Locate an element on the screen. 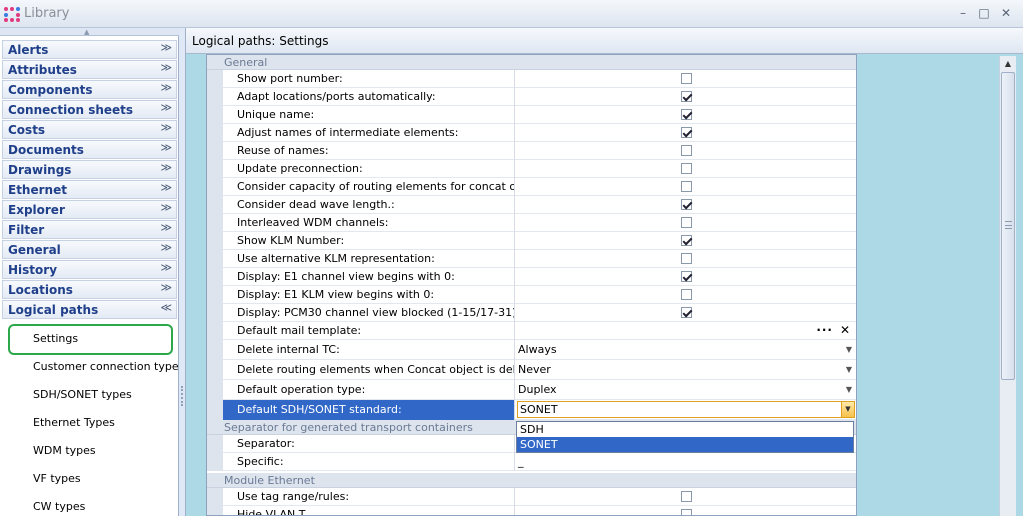 The image size is (1023, 516). nav-group-explorer: Explorer ≫ is located at coordinates (89, 209).